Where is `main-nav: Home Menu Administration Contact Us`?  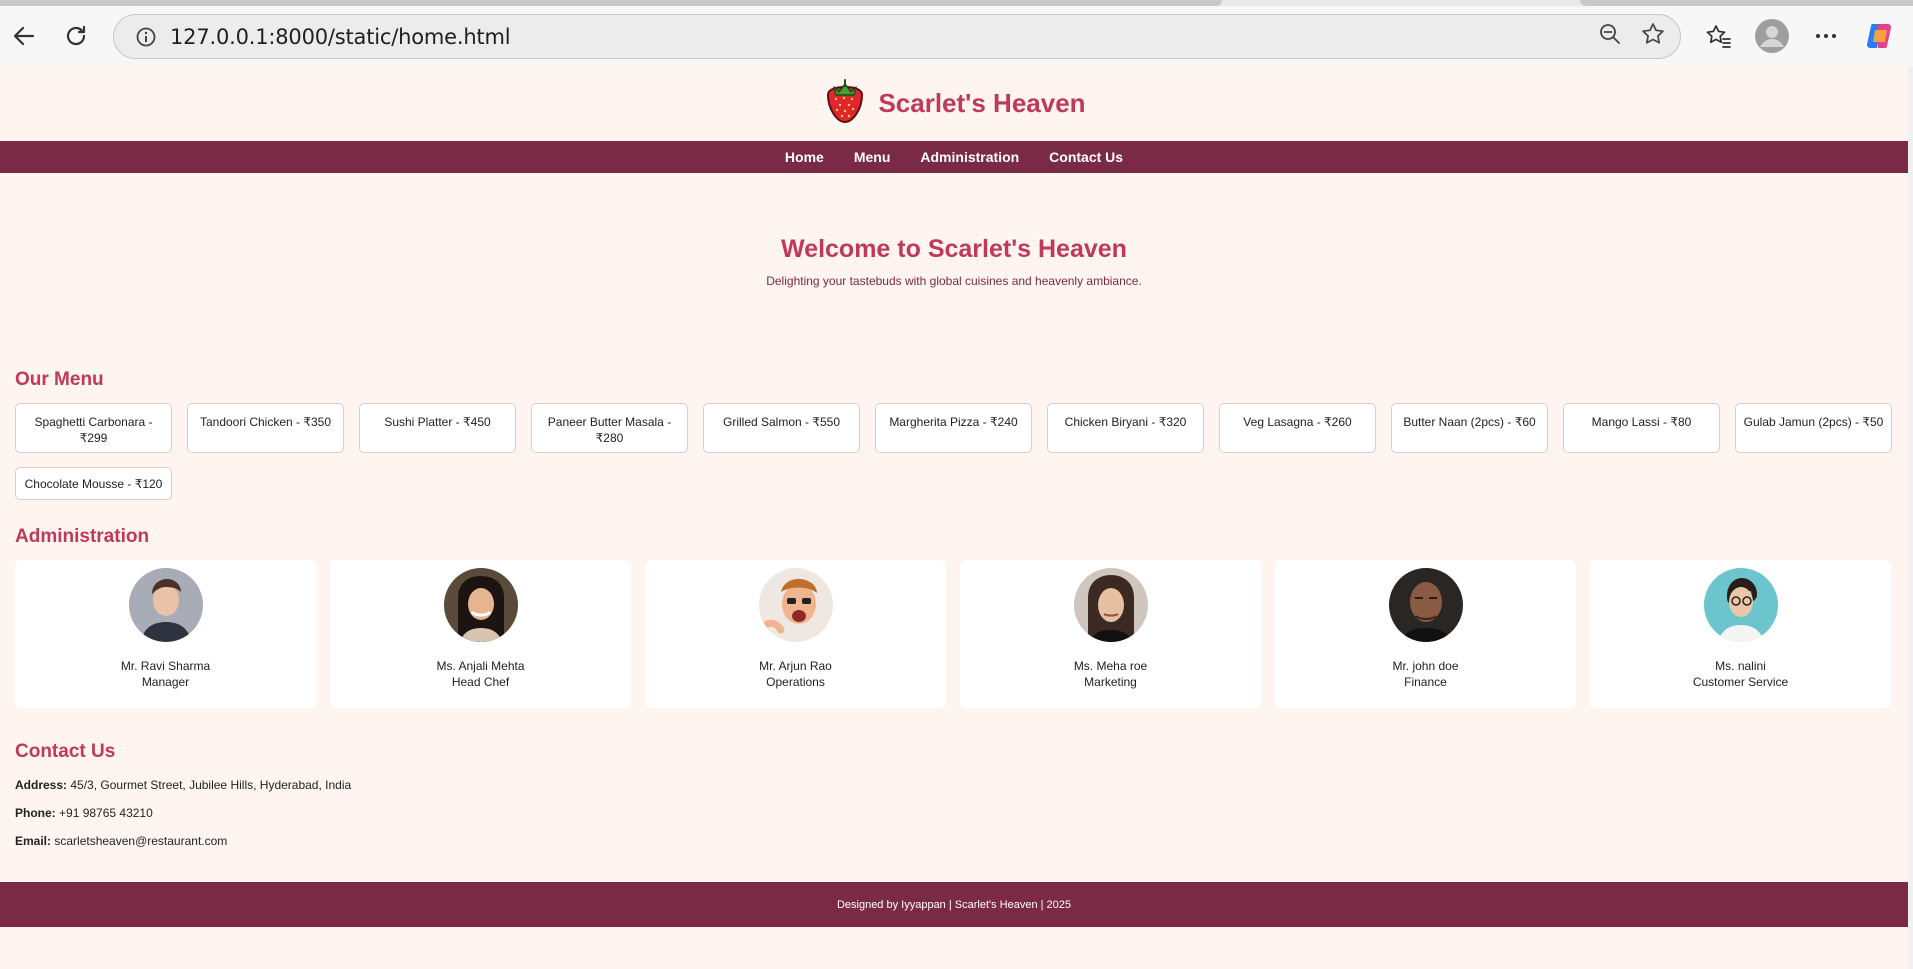 main-nav: Home Menu Administration Contact Us is located at coordinates (954, 157).